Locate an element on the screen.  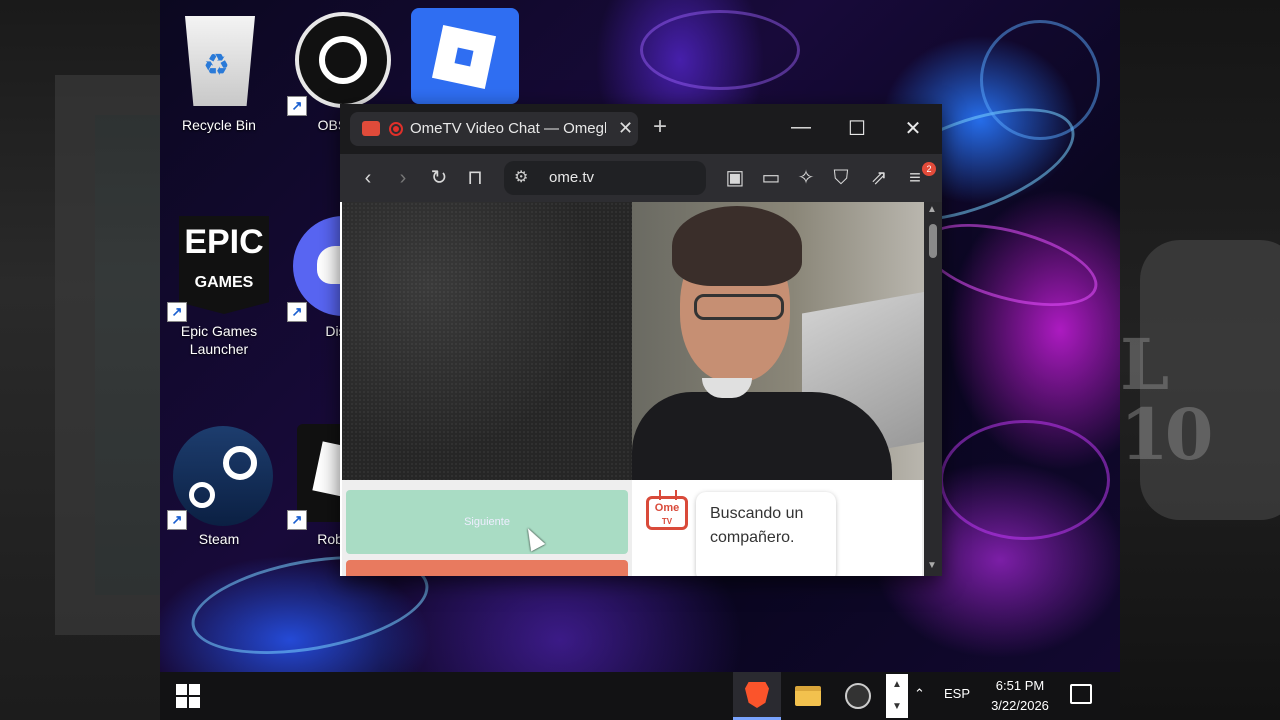
clock-time: 6:51 PM is located at coordinates (1020, 685).